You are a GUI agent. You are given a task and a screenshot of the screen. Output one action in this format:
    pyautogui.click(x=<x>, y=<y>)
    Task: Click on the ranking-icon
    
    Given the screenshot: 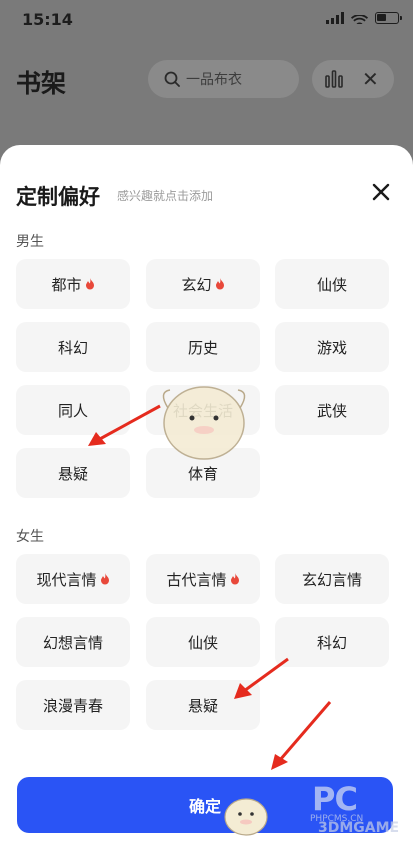 What is the action you would take?
    pyautogui.click(x=334, y=79)
    